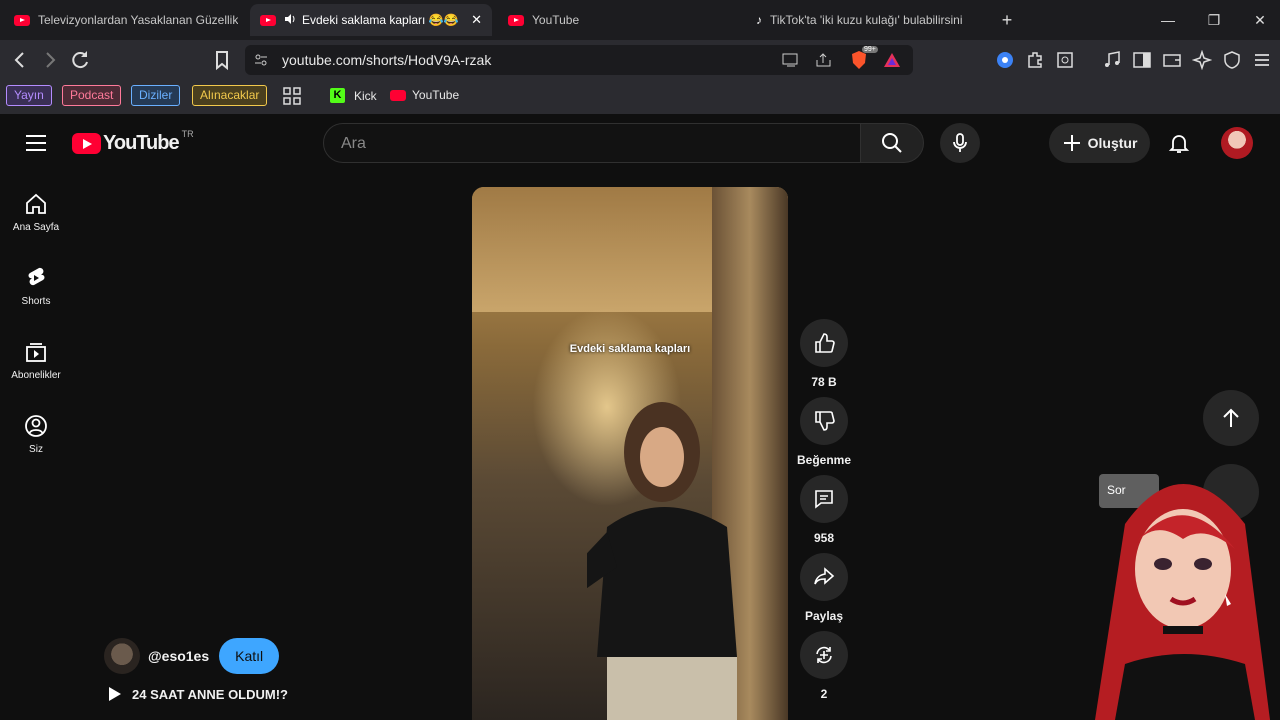  What do you see at coordinates (824, 655) in the screenshot?
I see `remix-icon` at bounding box center [824, 655].